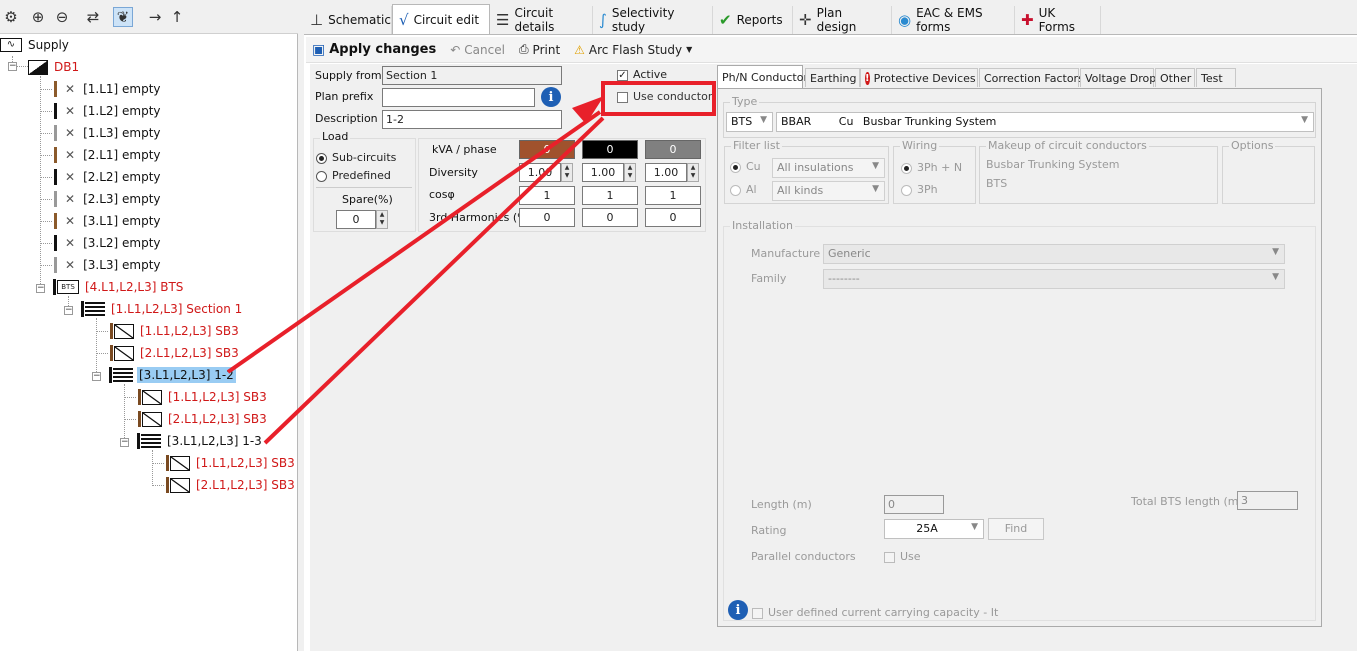  Describe the element at coordinates (539, 49) in the screenshot. I see `print-button: ⎙ Print` at that location.